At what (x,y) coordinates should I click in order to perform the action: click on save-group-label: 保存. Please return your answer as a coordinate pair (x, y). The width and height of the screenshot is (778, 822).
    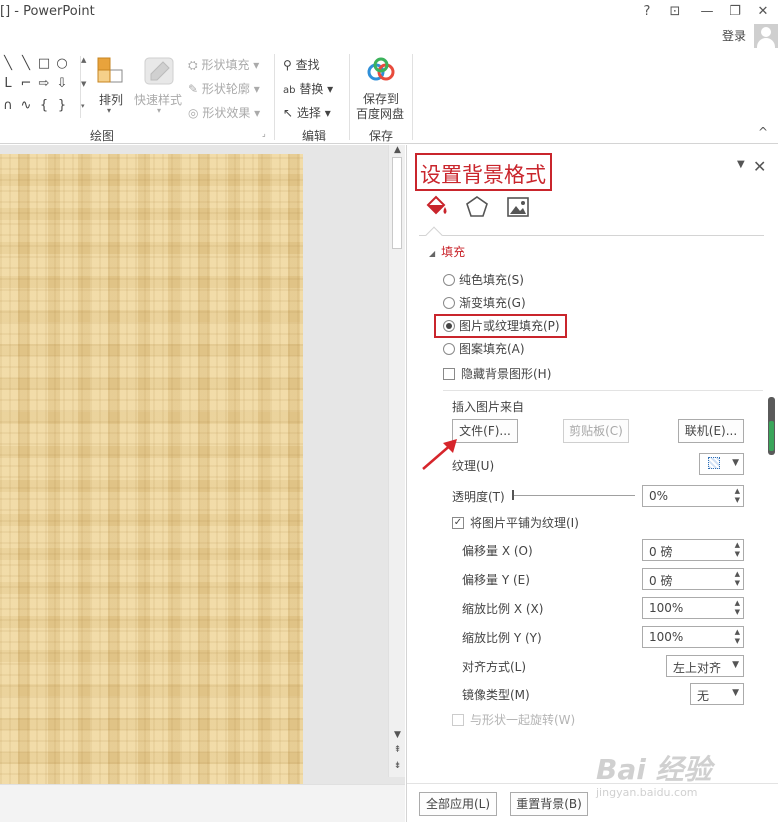
    Looking at the image, I should click on (381, 136).